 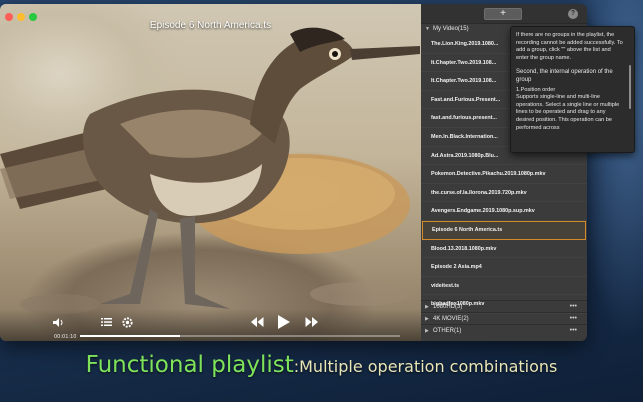 I want to click on caption-main: Functional playlist, so click(x=189, y=365).